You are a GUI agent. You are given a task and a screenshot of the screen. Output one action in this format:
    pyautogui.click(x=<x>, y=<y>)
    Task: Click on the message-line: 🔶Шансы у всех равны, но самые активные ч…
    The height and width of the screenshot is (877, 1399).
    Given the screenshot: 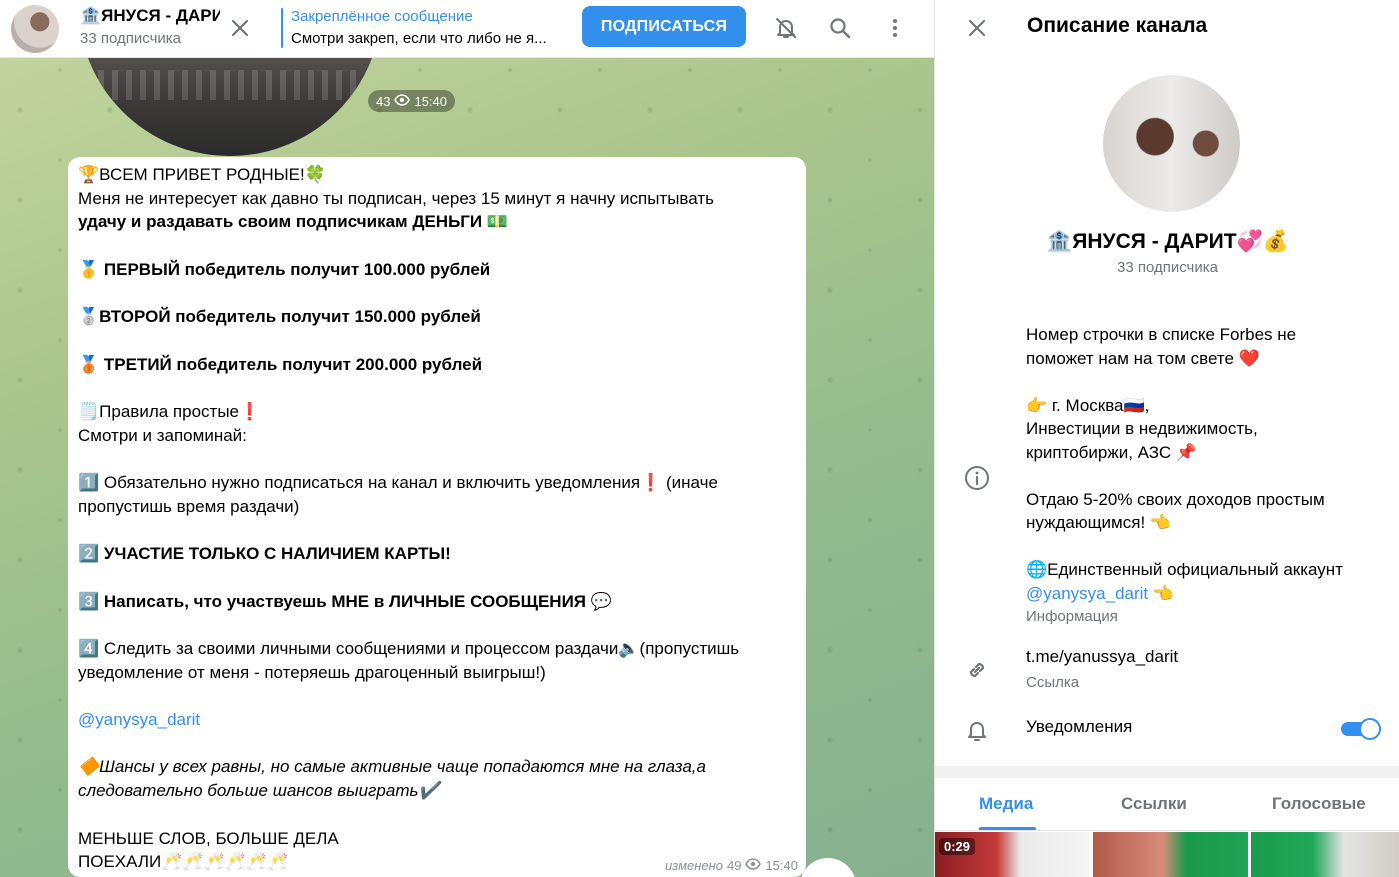 What is the action you would take?
    pyautogui.click(x=392, y=767)
    